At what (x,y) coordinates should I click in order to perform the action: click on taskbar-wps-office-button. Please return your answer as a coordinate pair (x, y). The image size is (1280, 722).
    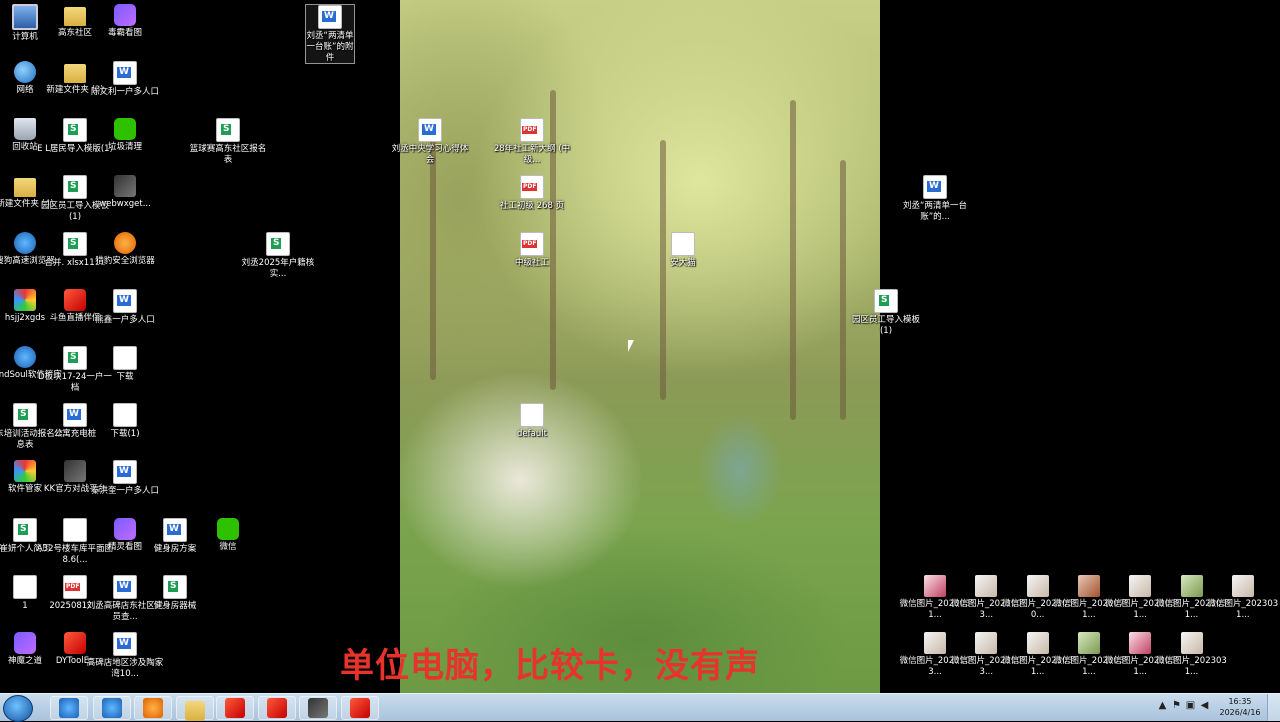
    Looking at the image, I should click on (277, 708).